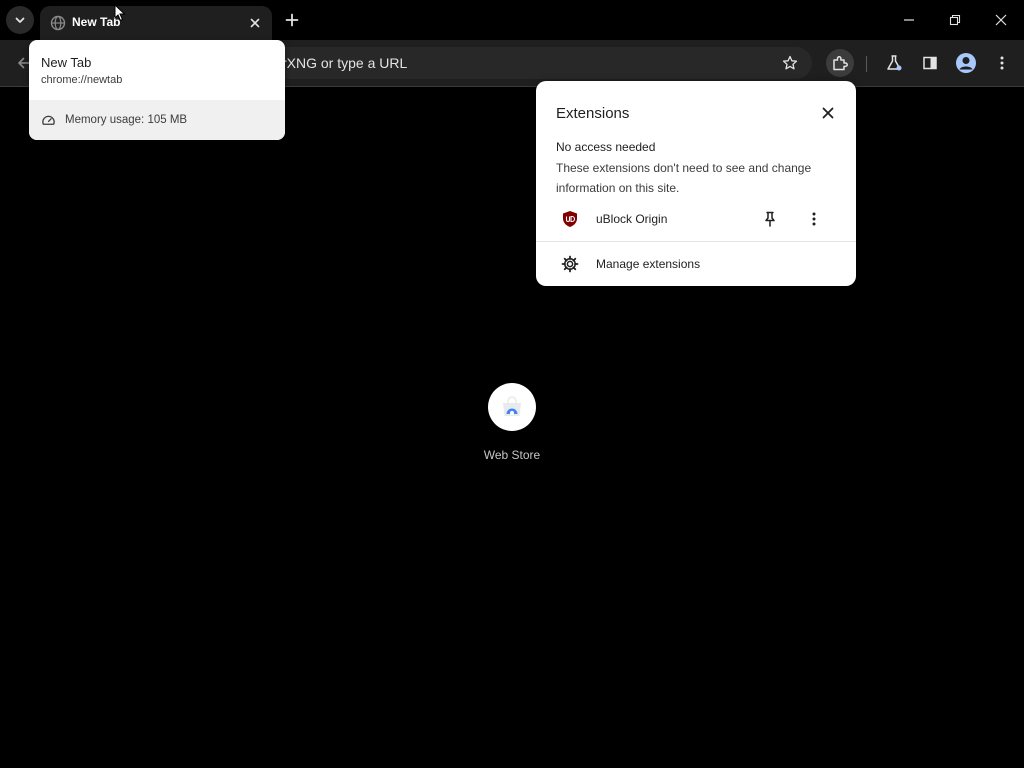  Describe the element at coordinates (512, 20) in the screenshot. I see `tab-strip: New Tab` at that location.